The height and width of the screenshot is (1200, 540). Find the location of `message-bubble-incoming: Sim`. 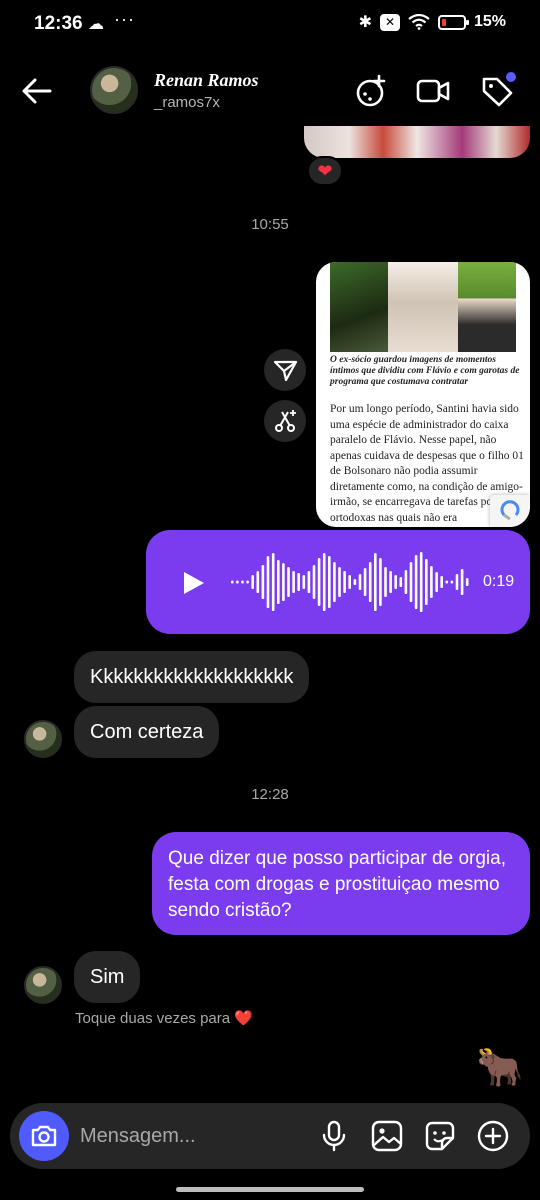

message-bubble-incoming: Sim is located at coordinates (107, 977).